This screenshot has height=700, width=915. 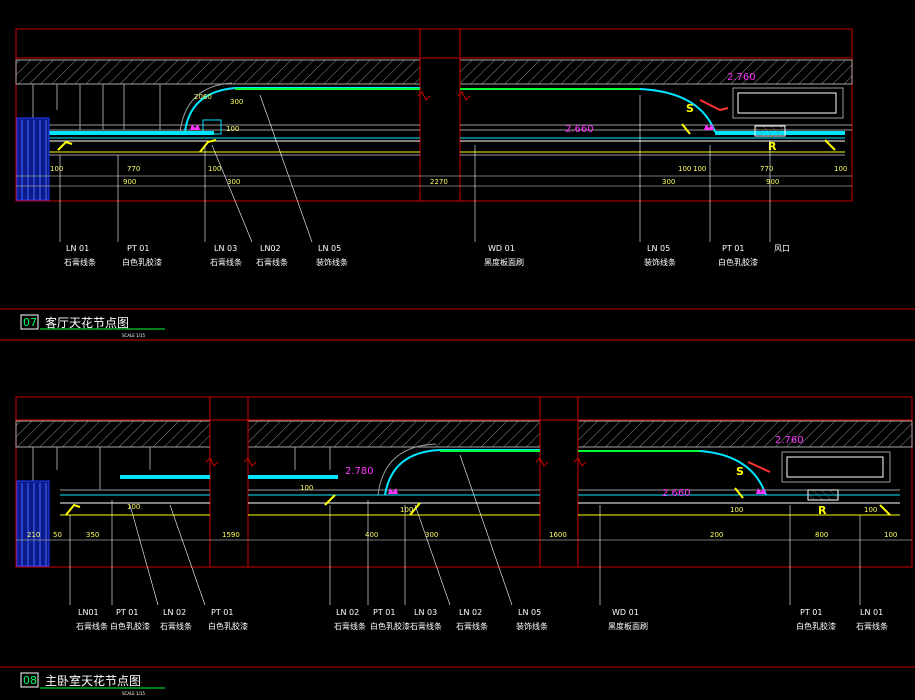 What do you see at coordinates (30, 680) in the screenshot?
I see `section-number-08: 08` at bounding box center [30, 680].